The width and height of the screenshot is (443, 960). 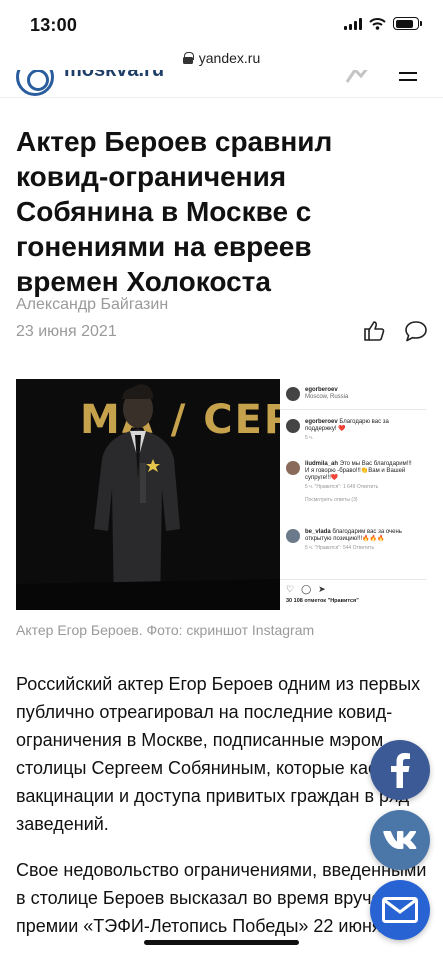 I want to click on ig-comment-user: be_vlada, so click(x=318, y=532).